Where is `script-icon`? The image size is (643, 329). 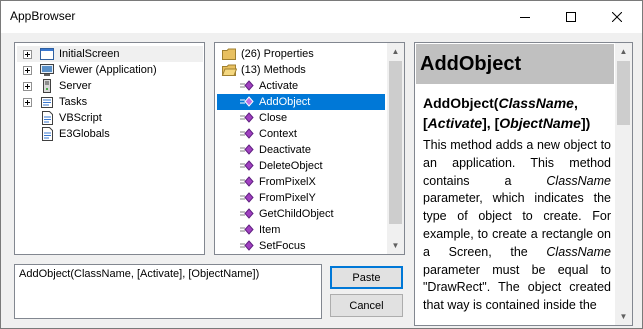
script-icon is located at coordinates (47, 118).